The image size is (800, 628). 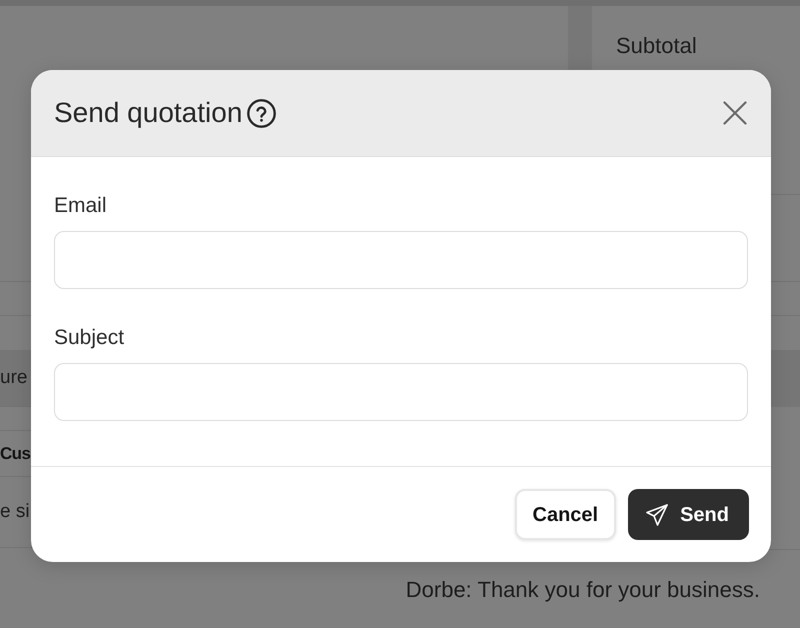 I want to click on send-button: Send, so click(x=688, y=514).